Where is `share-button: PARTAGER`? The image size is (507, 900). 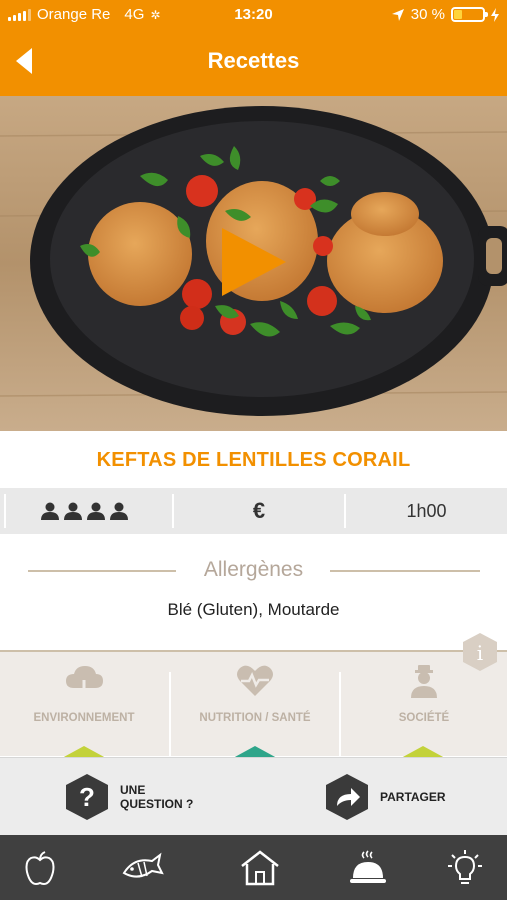
share-button: PARTAGER is located at coordinates (385, 797).